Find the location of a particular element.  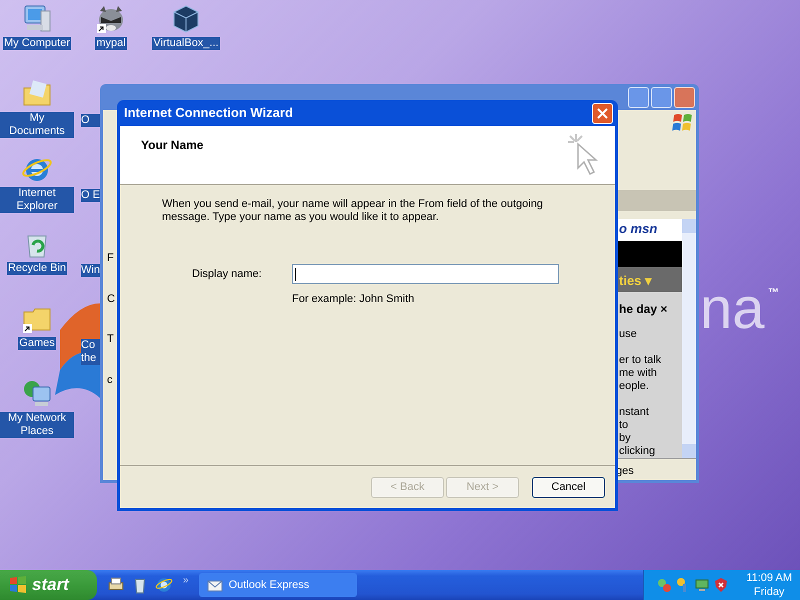

icon-label: Win is located at coordinates (90, 270).